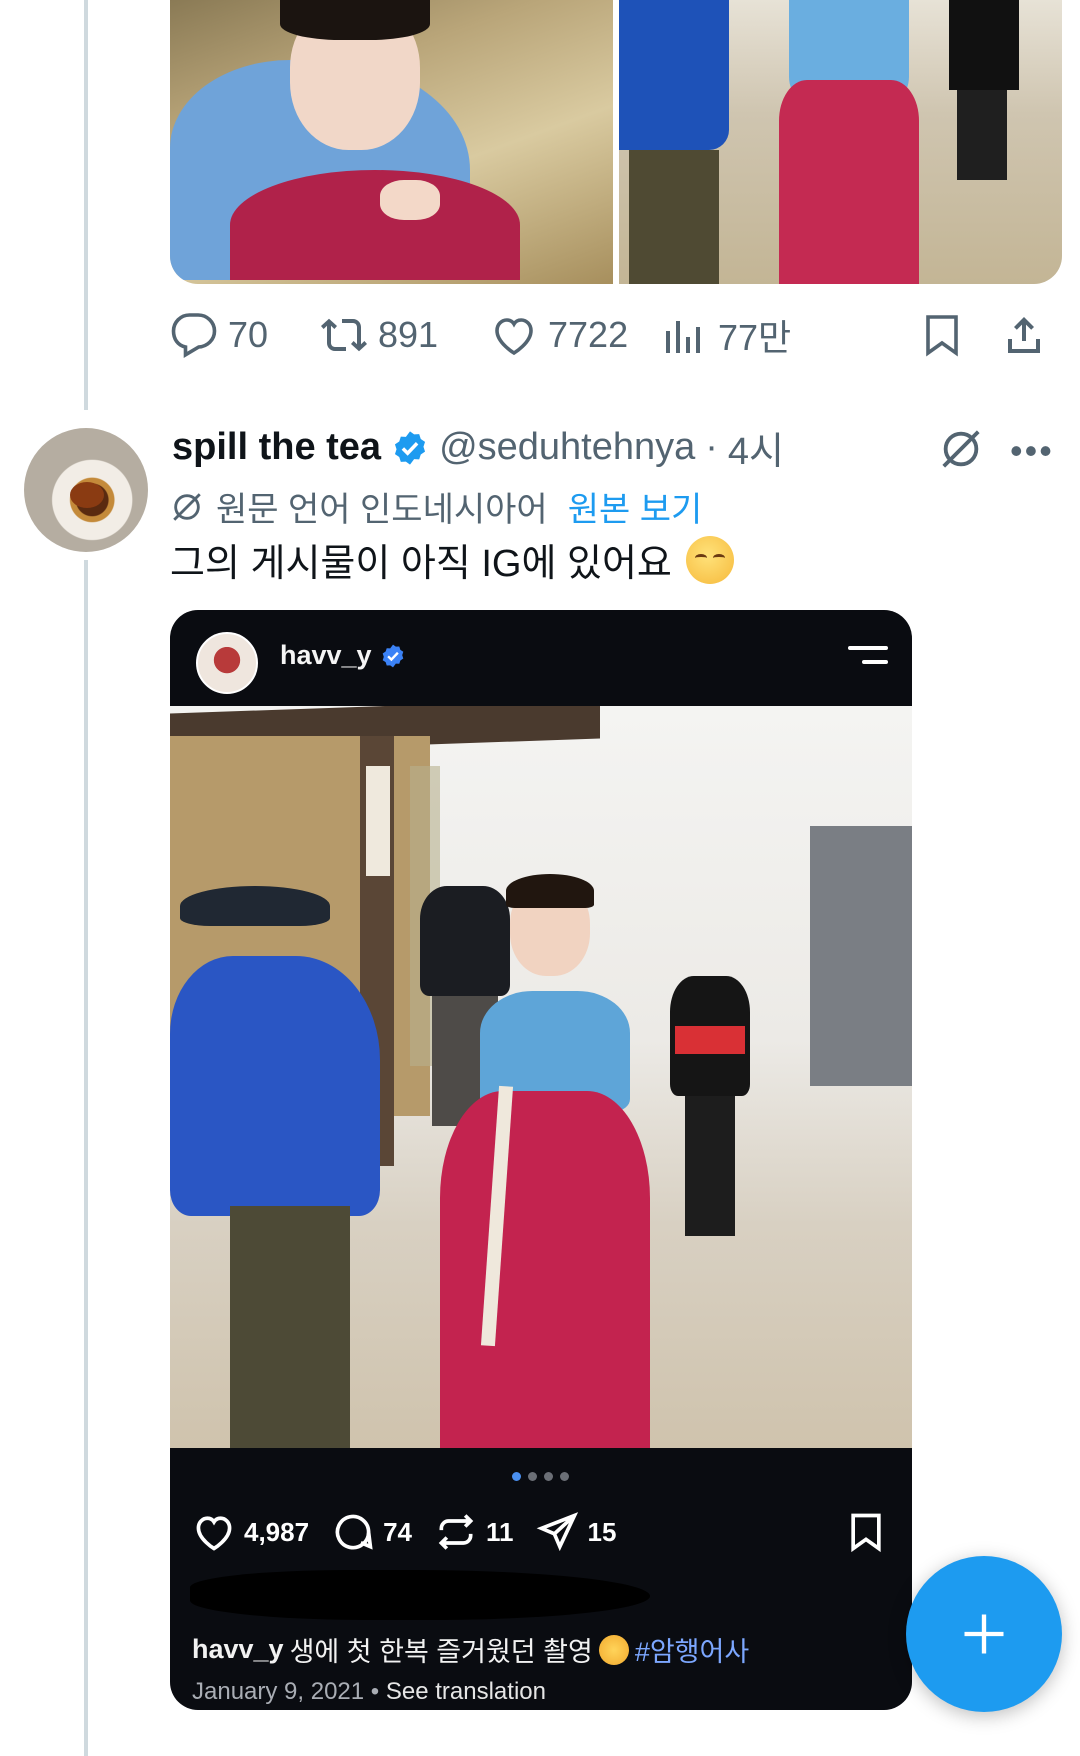 The height and width of the screenshot is (1756, 1080). Describe the element at coordinates (868, 660) in the screenshot. I see `ig-menu-icon` at that location.